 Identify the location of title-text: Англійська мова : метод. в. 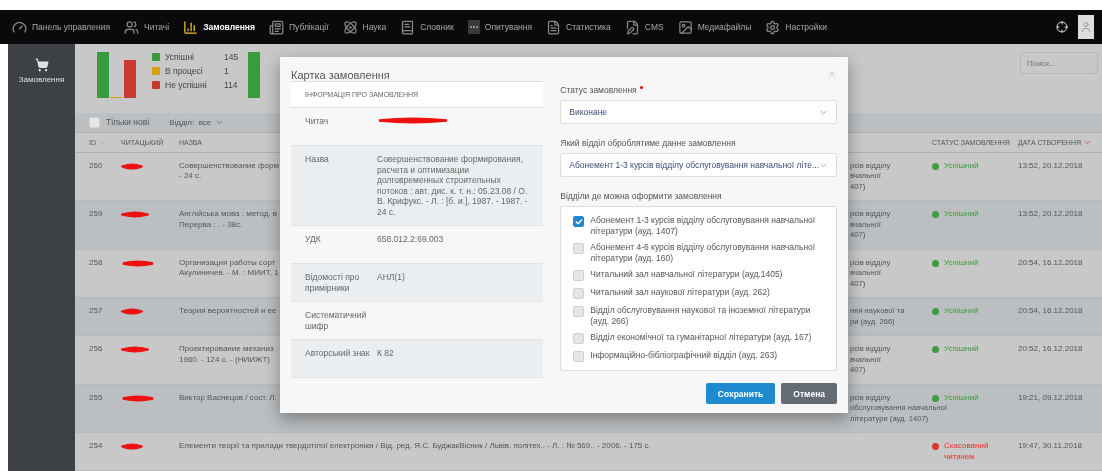
(228, 214).